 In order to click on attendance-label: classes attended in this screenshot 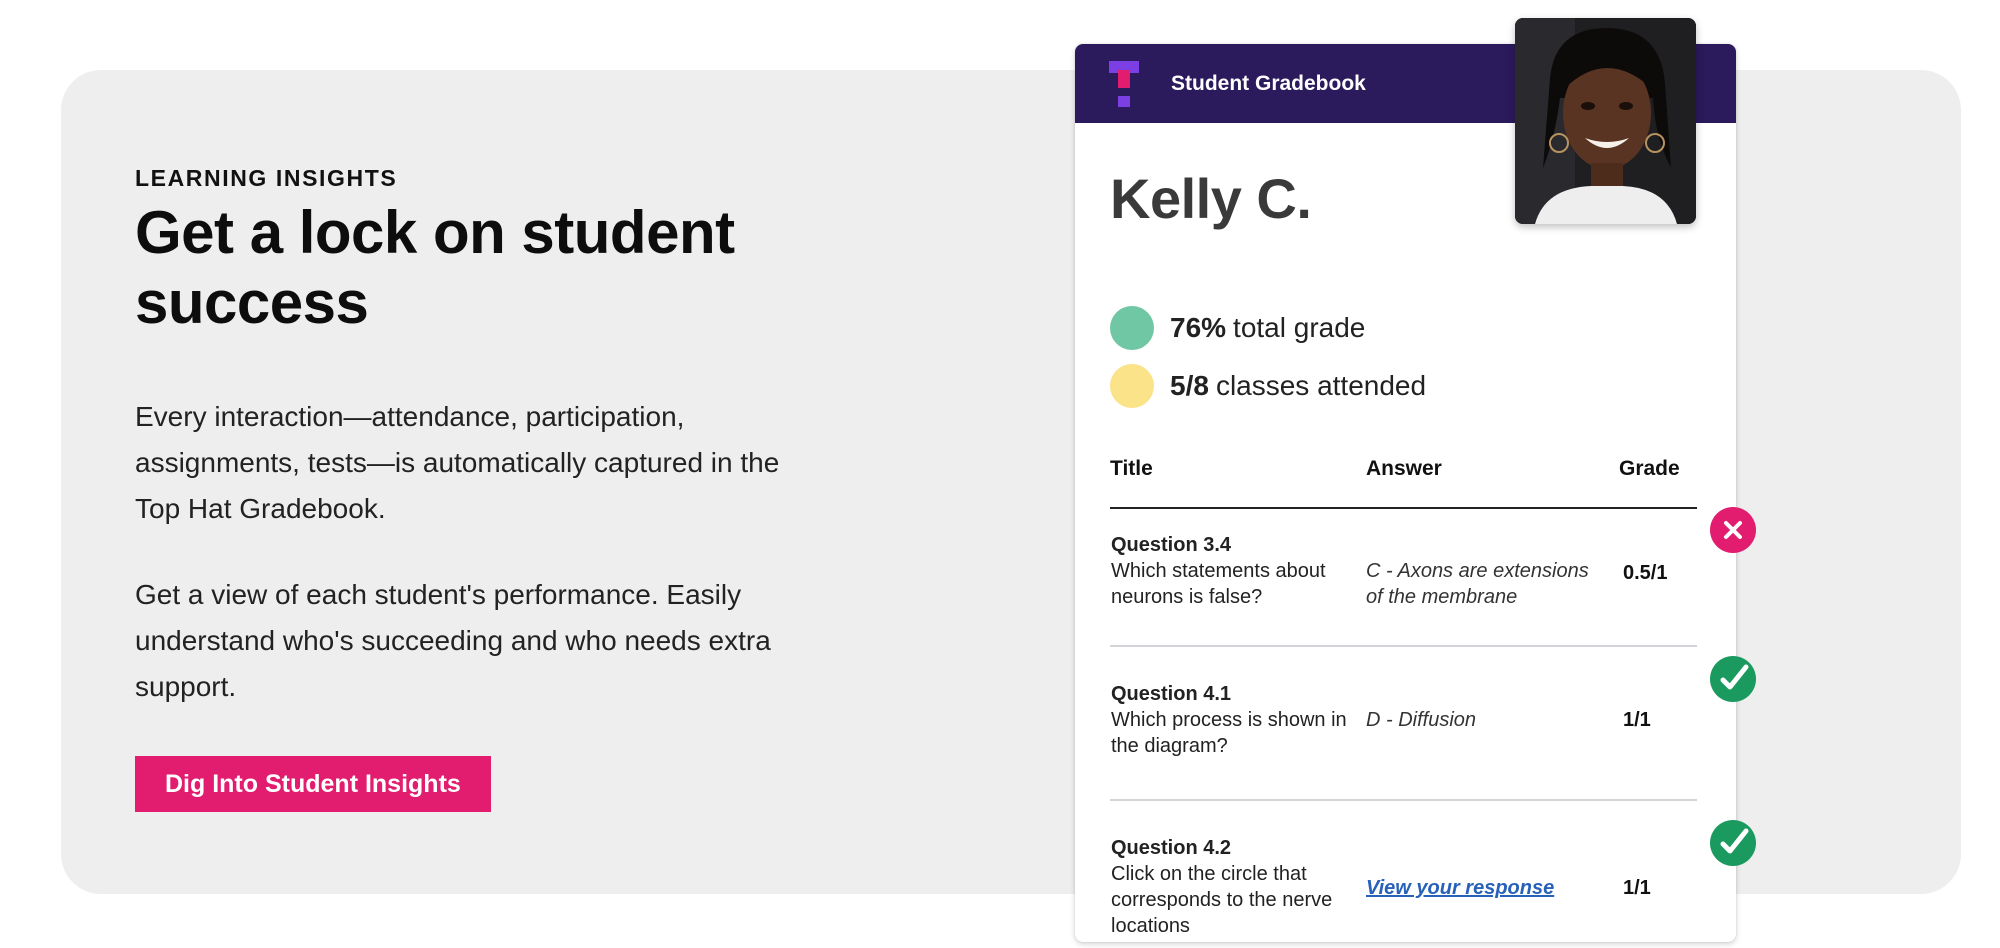, I will do `click(1321, 385)`.